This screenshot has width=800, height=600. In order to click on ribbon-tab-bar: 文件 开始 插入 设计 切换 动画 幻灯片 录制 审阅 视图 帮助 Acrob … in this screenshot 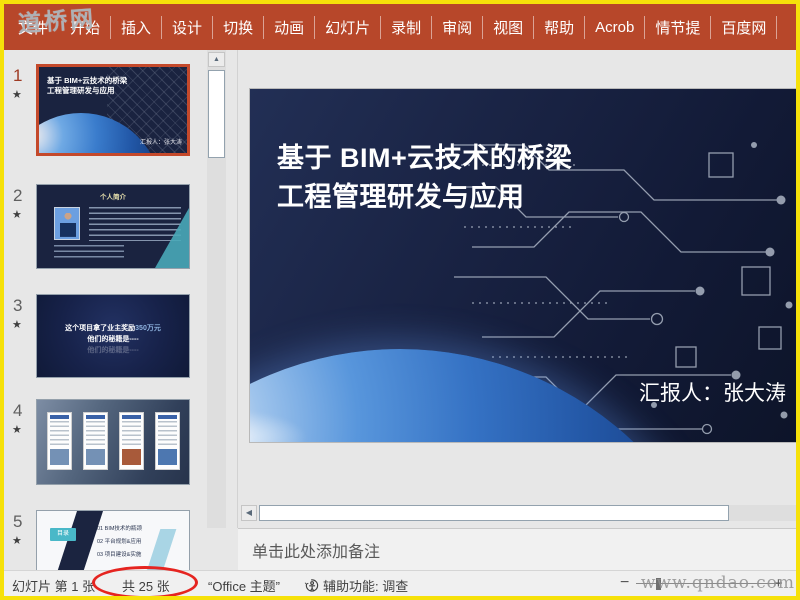, I will do `click(400, 27)`.